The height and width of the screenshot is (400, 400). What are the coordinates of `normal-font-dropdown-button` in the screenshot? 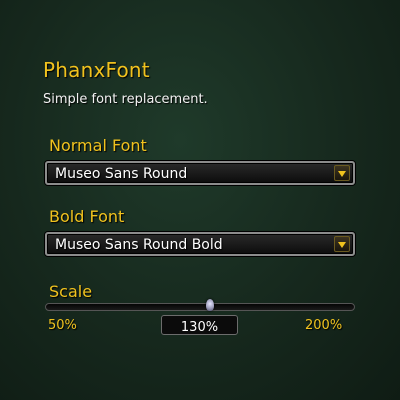 It's located at (342, 173).